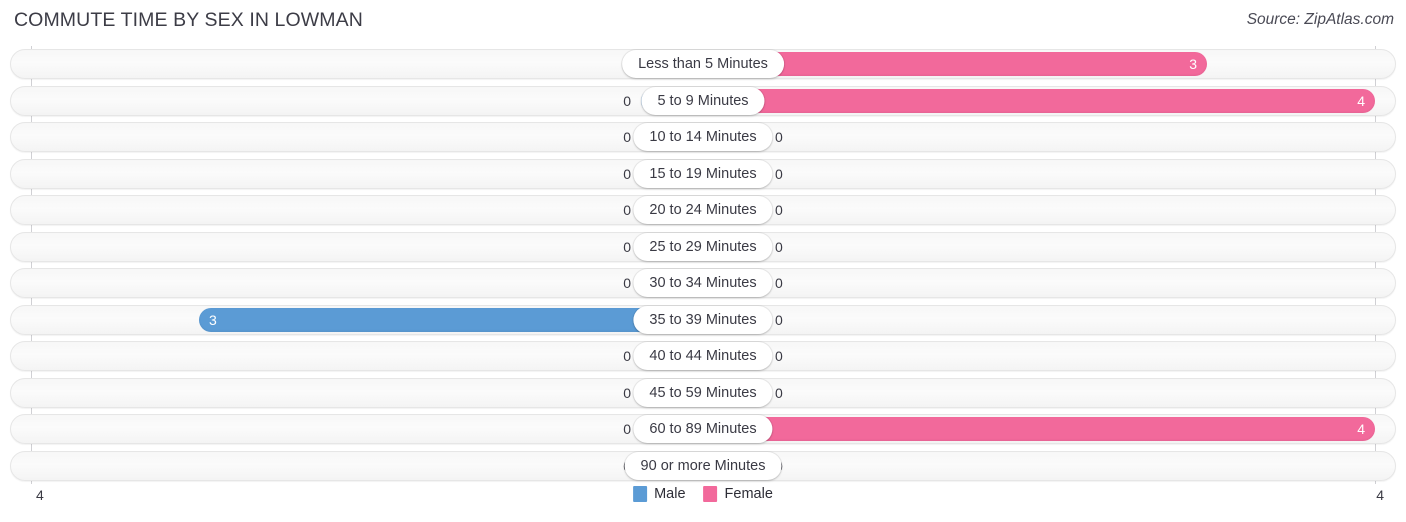  I want to click on category-label: 20 to 24 Minutes, so click(703, 210).